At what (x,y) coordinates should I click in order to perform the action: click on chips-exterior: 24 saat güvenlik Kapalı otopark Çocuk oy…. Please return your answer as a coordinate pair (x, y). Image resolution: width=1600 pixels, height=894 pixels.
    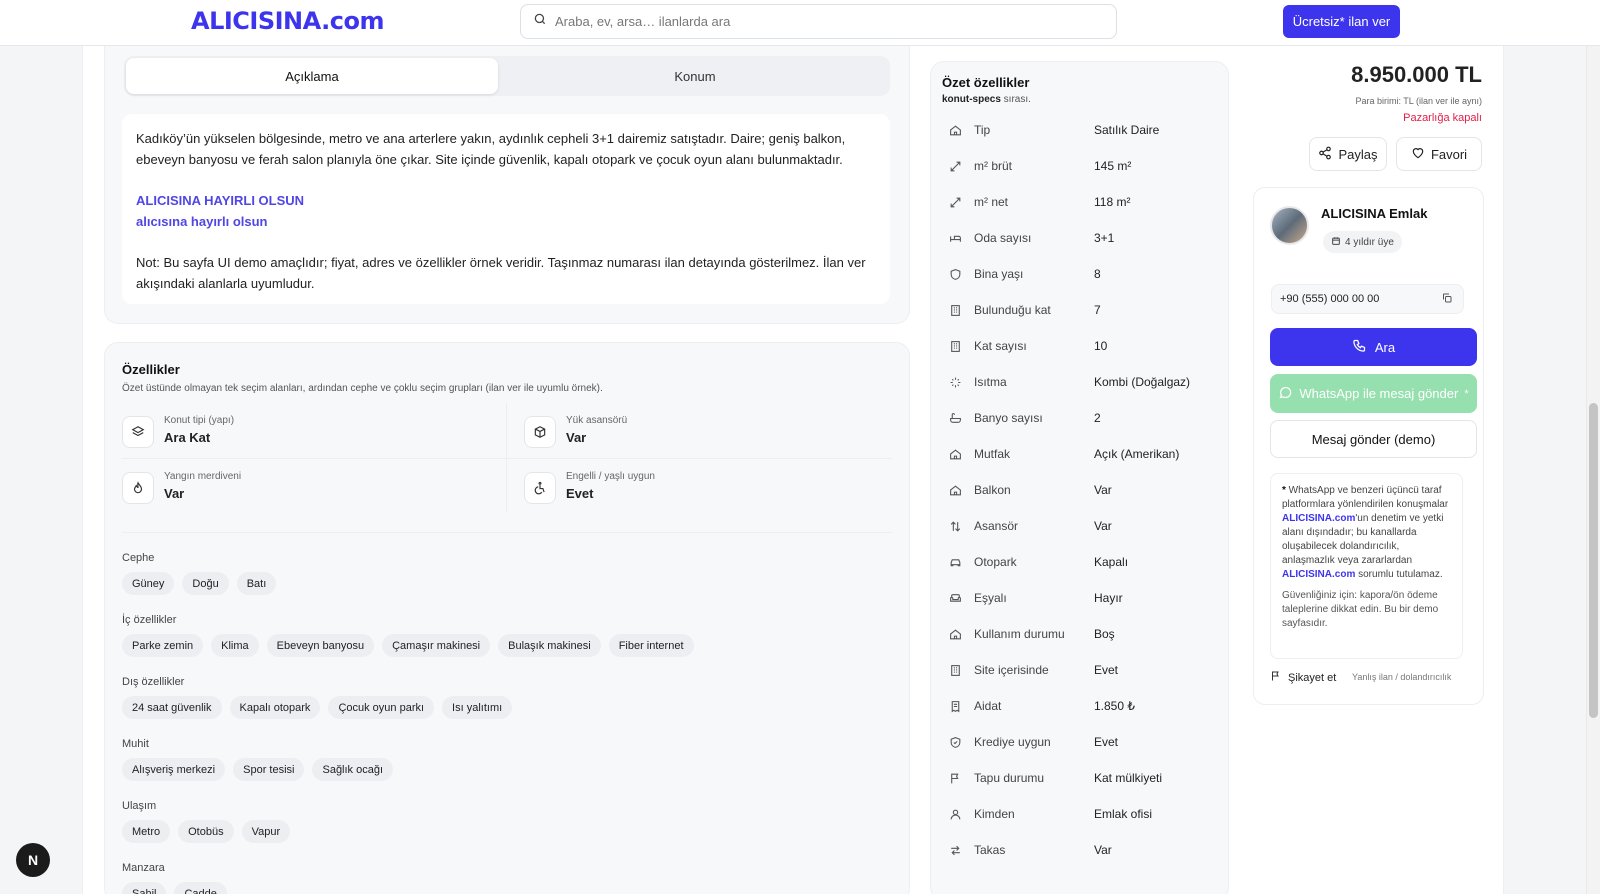
    Looking at the image, I should click on (317, 707).